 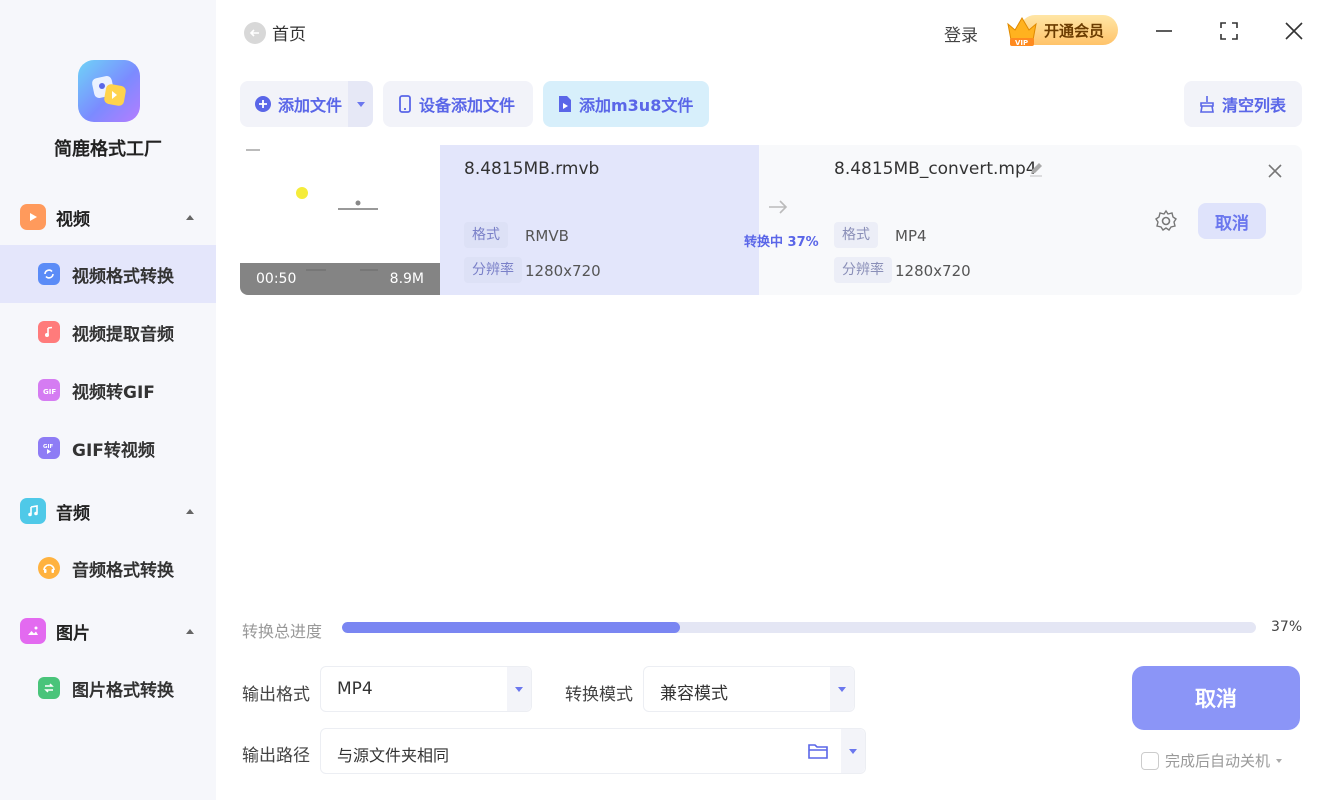 I want to click on plus-circle-icon, so click(x=263, y=104).